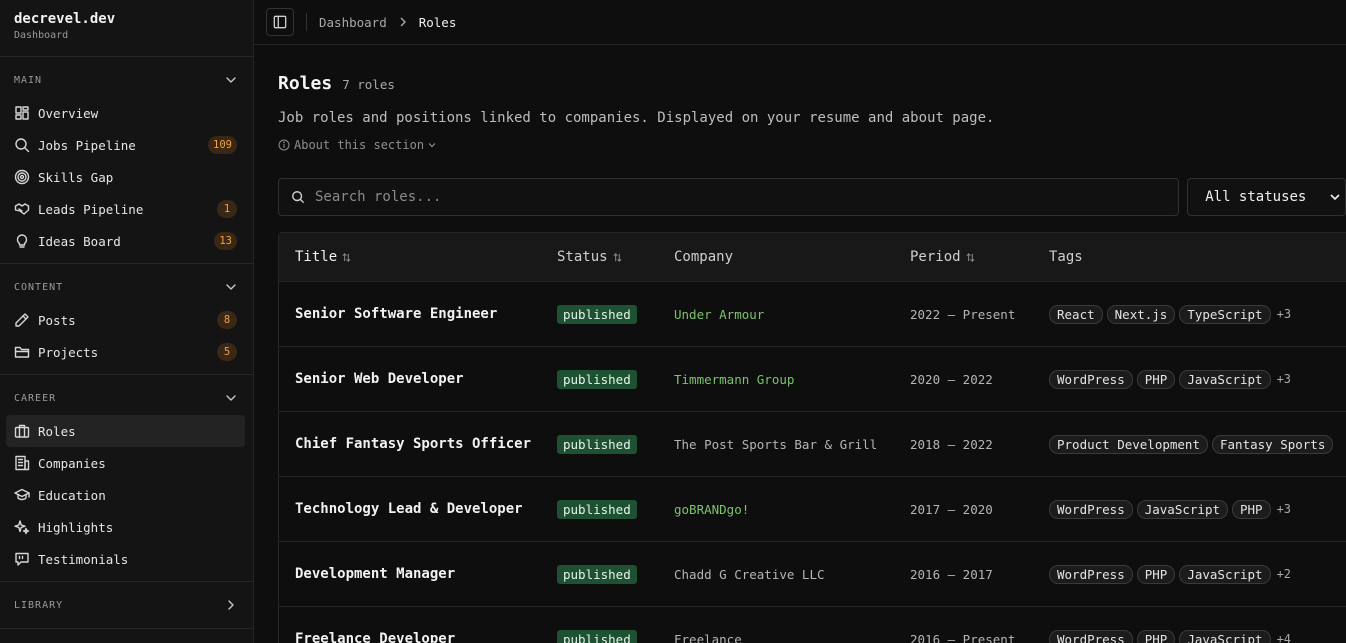 The height and width of the screenshot is (643, 1346). I want to click on tag-chip: WordPress, so click(1091, 636).